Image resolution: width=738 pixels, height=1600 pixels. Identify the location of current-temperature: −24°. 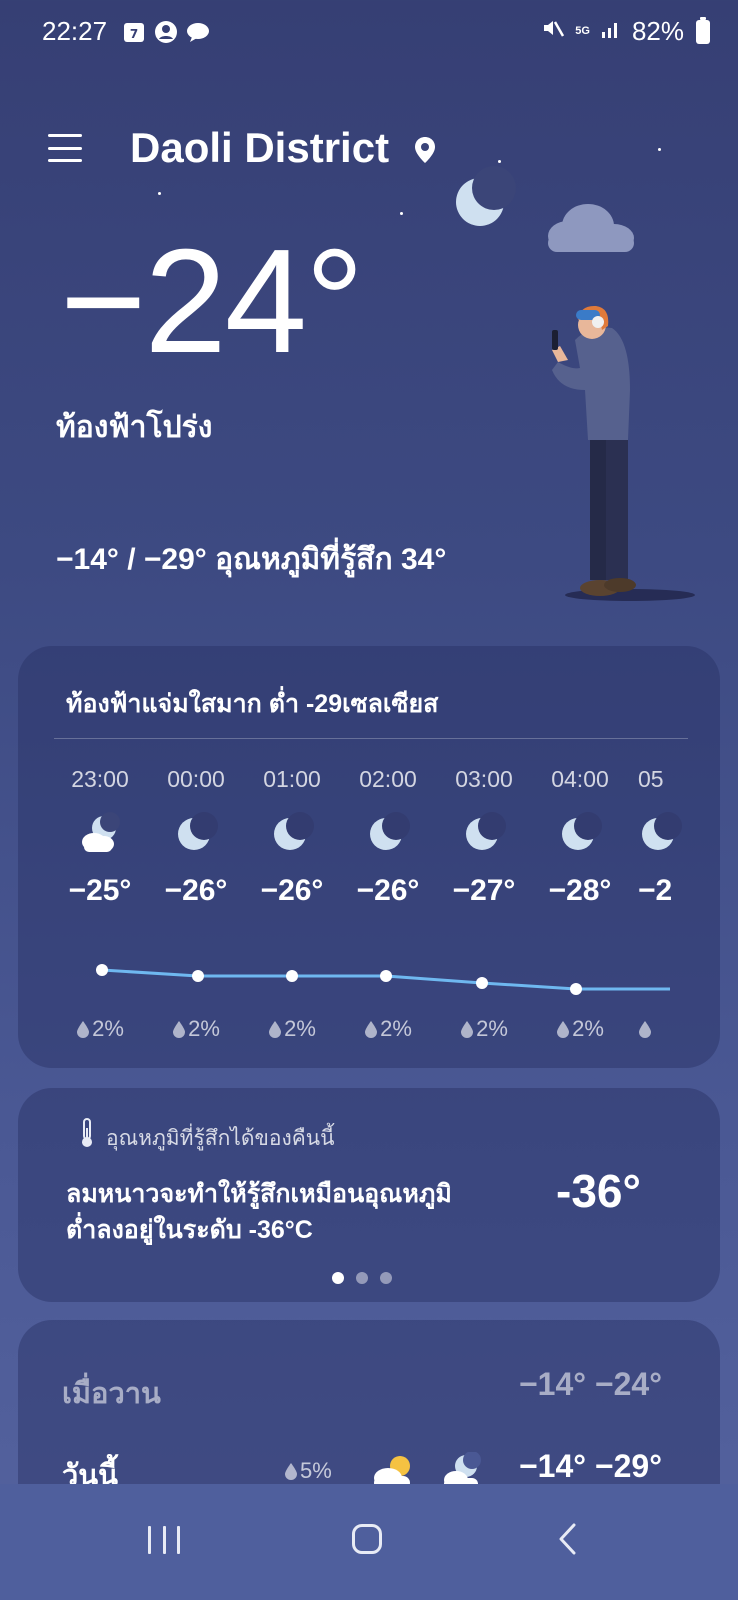
(212, 301).